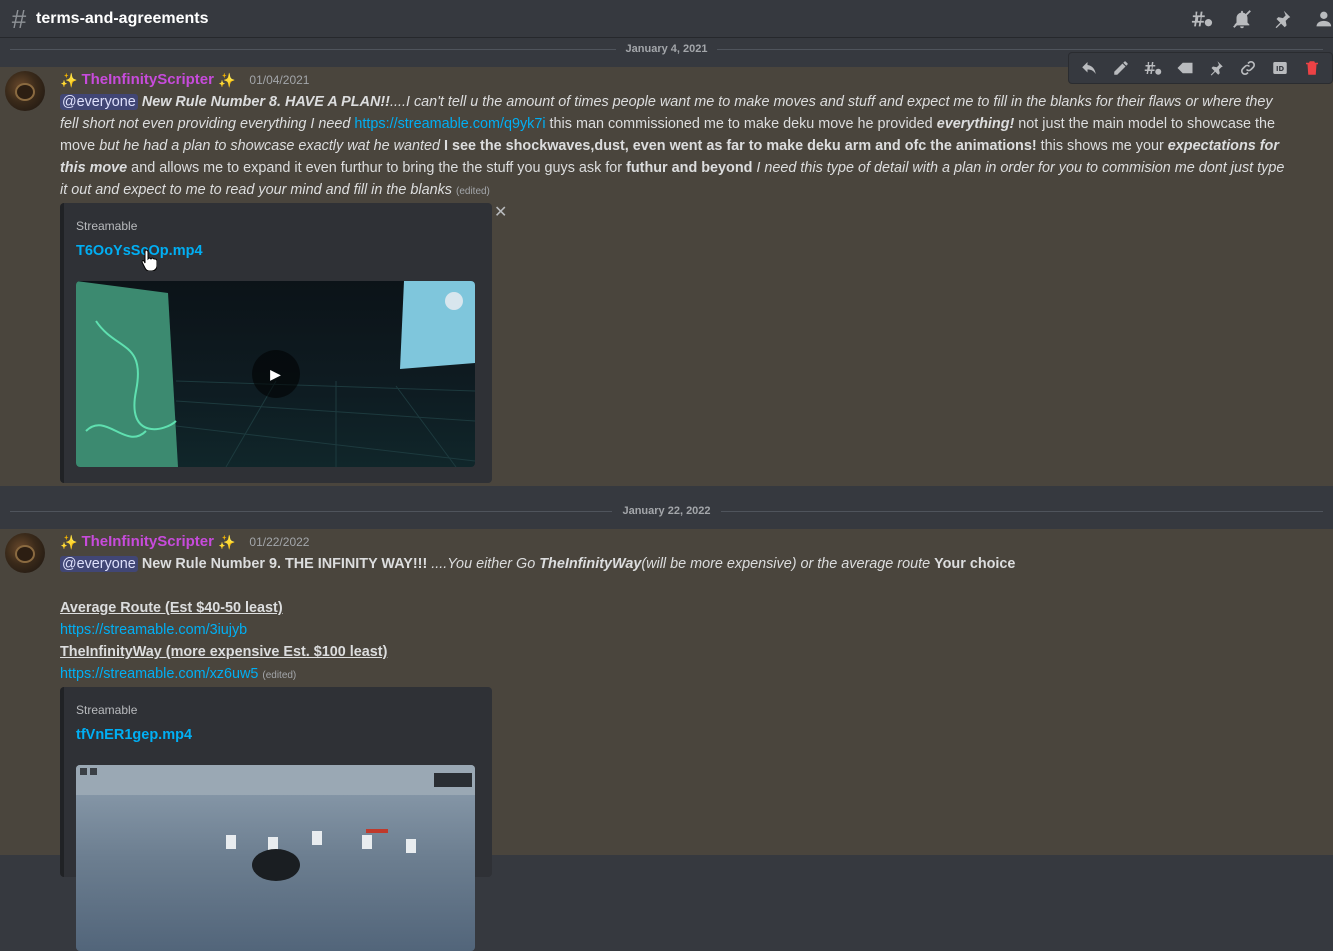 Image resolution: width=1333 pixels, height=951 pixels. Describe the element at coordinates (500, 212) in the screenshot. I see `close-embed-icon: ✕` at that location.